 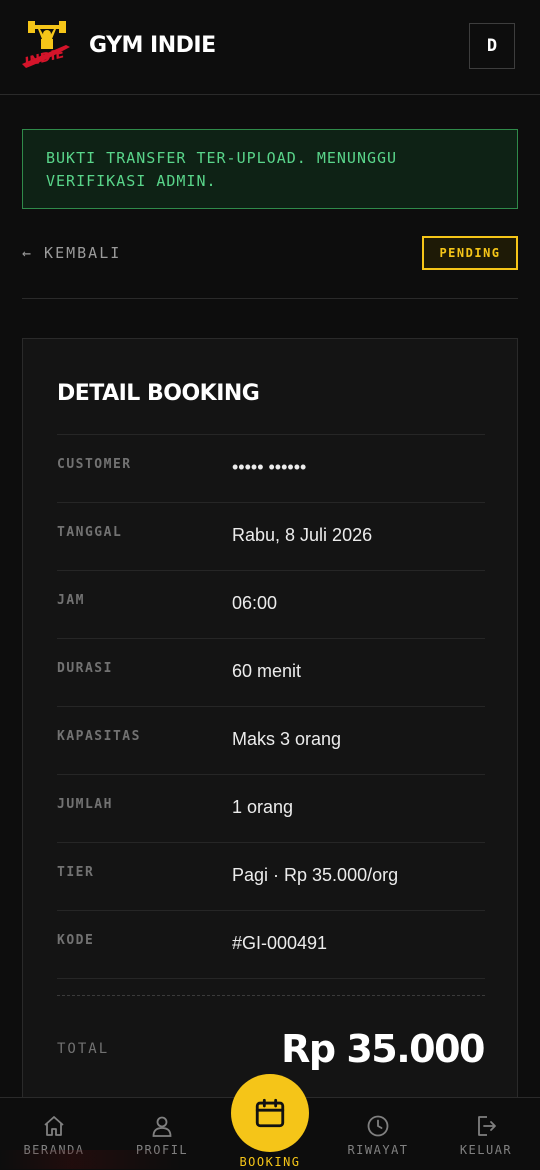 What do you see at coordinates (487, 1126) in the screenshot?
I see `logout-icon` at bounding box center [487, 1126].